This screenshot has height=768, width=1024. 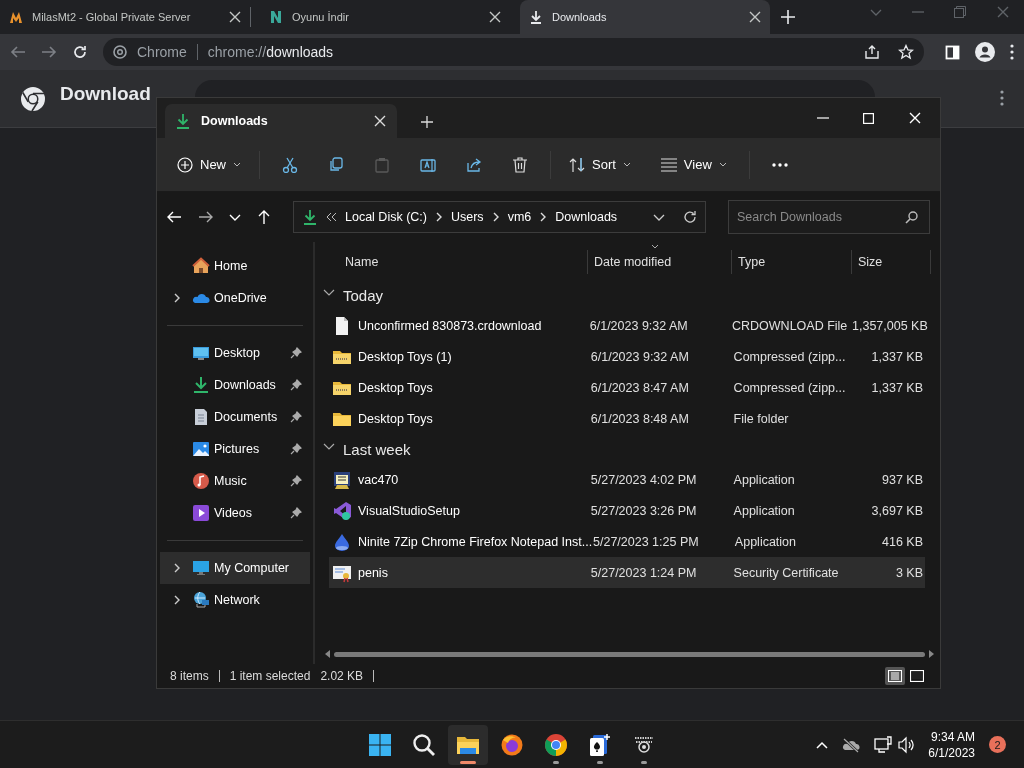 What do you see at coordinates (985, 52) in the screenshot?
I see `profile-icon` at bounding box center [985, 52].